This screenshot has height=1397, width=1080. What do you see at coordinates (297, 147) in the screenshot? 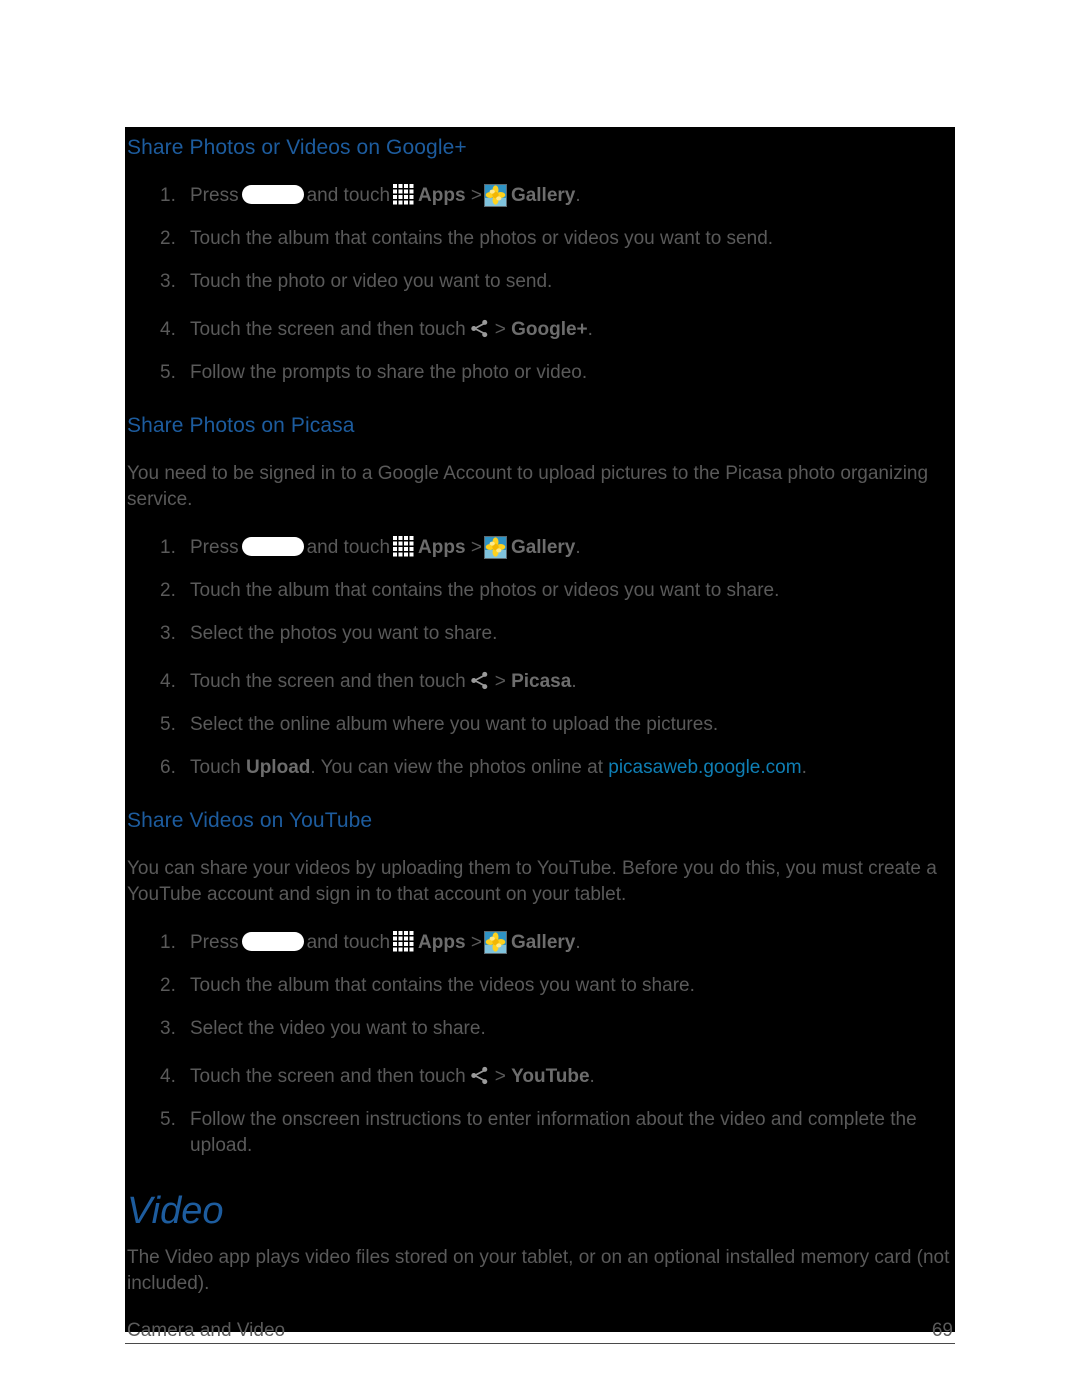
I see `heading-share-google-plus: Share Photos or Videos on Google+` at bounding box center [297, 147].